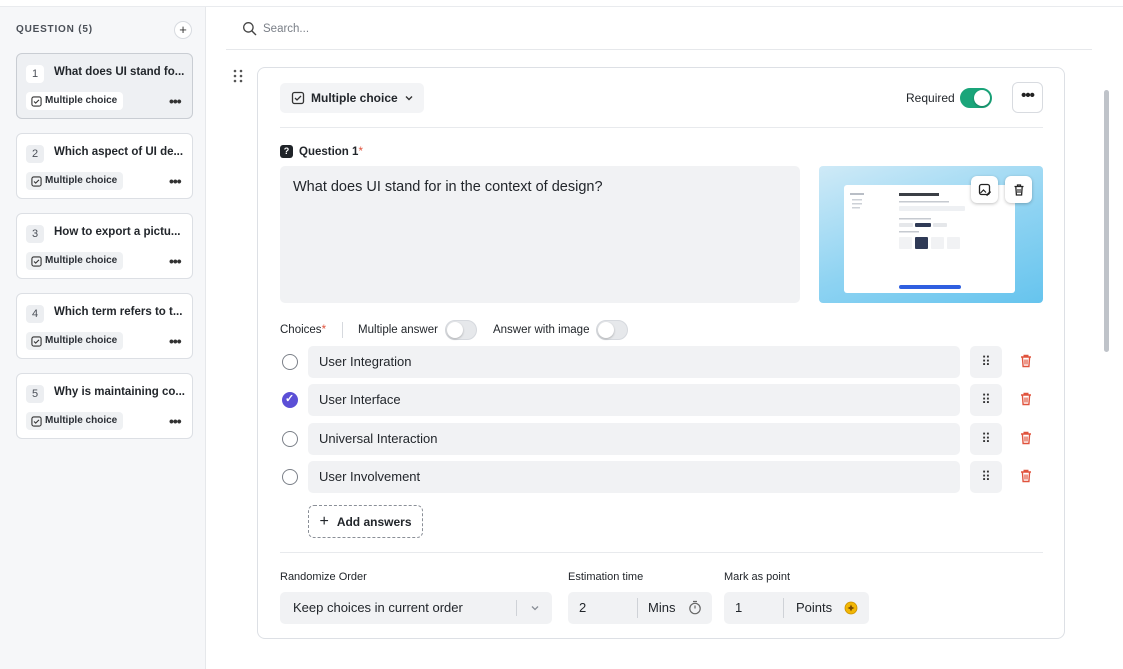  I want to click on choice-row: User Involvement ⠿, so click(661, 477).